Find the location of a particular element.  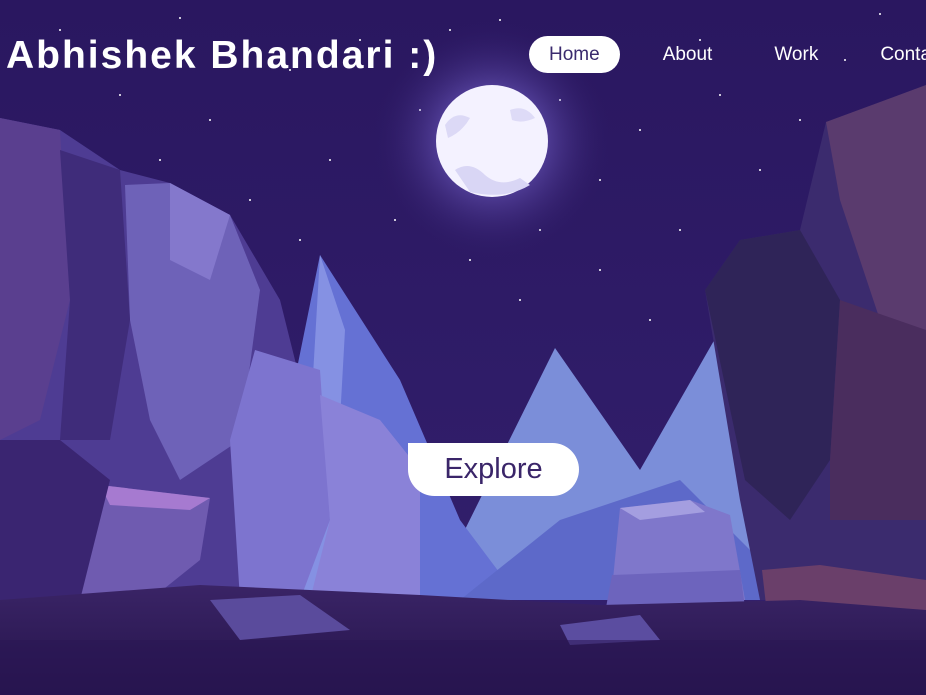

ground-shadow is located at coordinates (463, 667).